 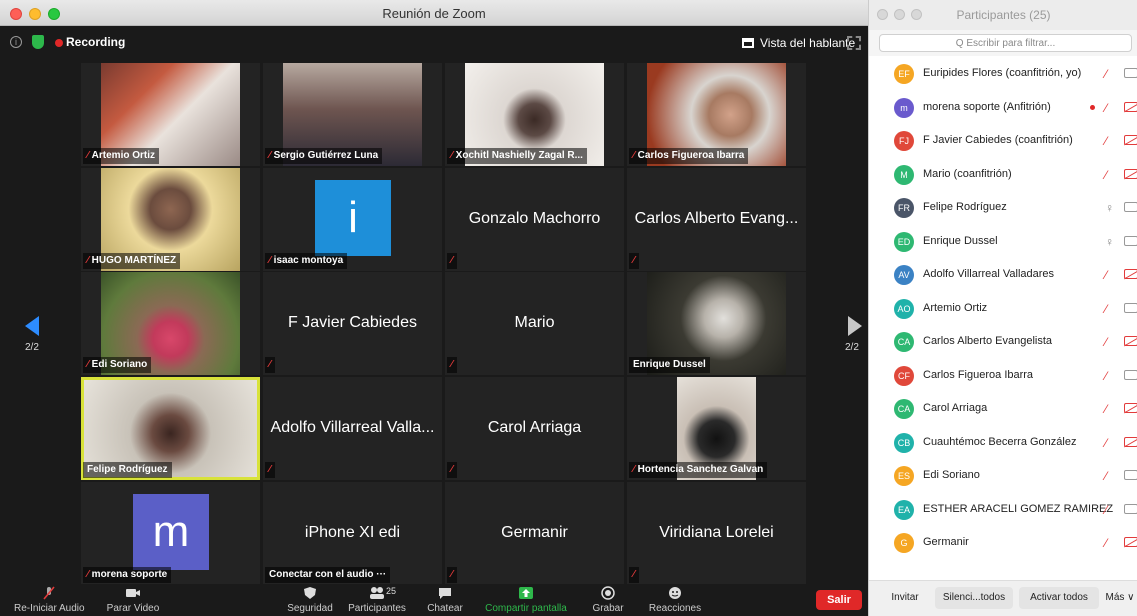 I want to click on invite-button: Invitar, so click(x=905, y=598).